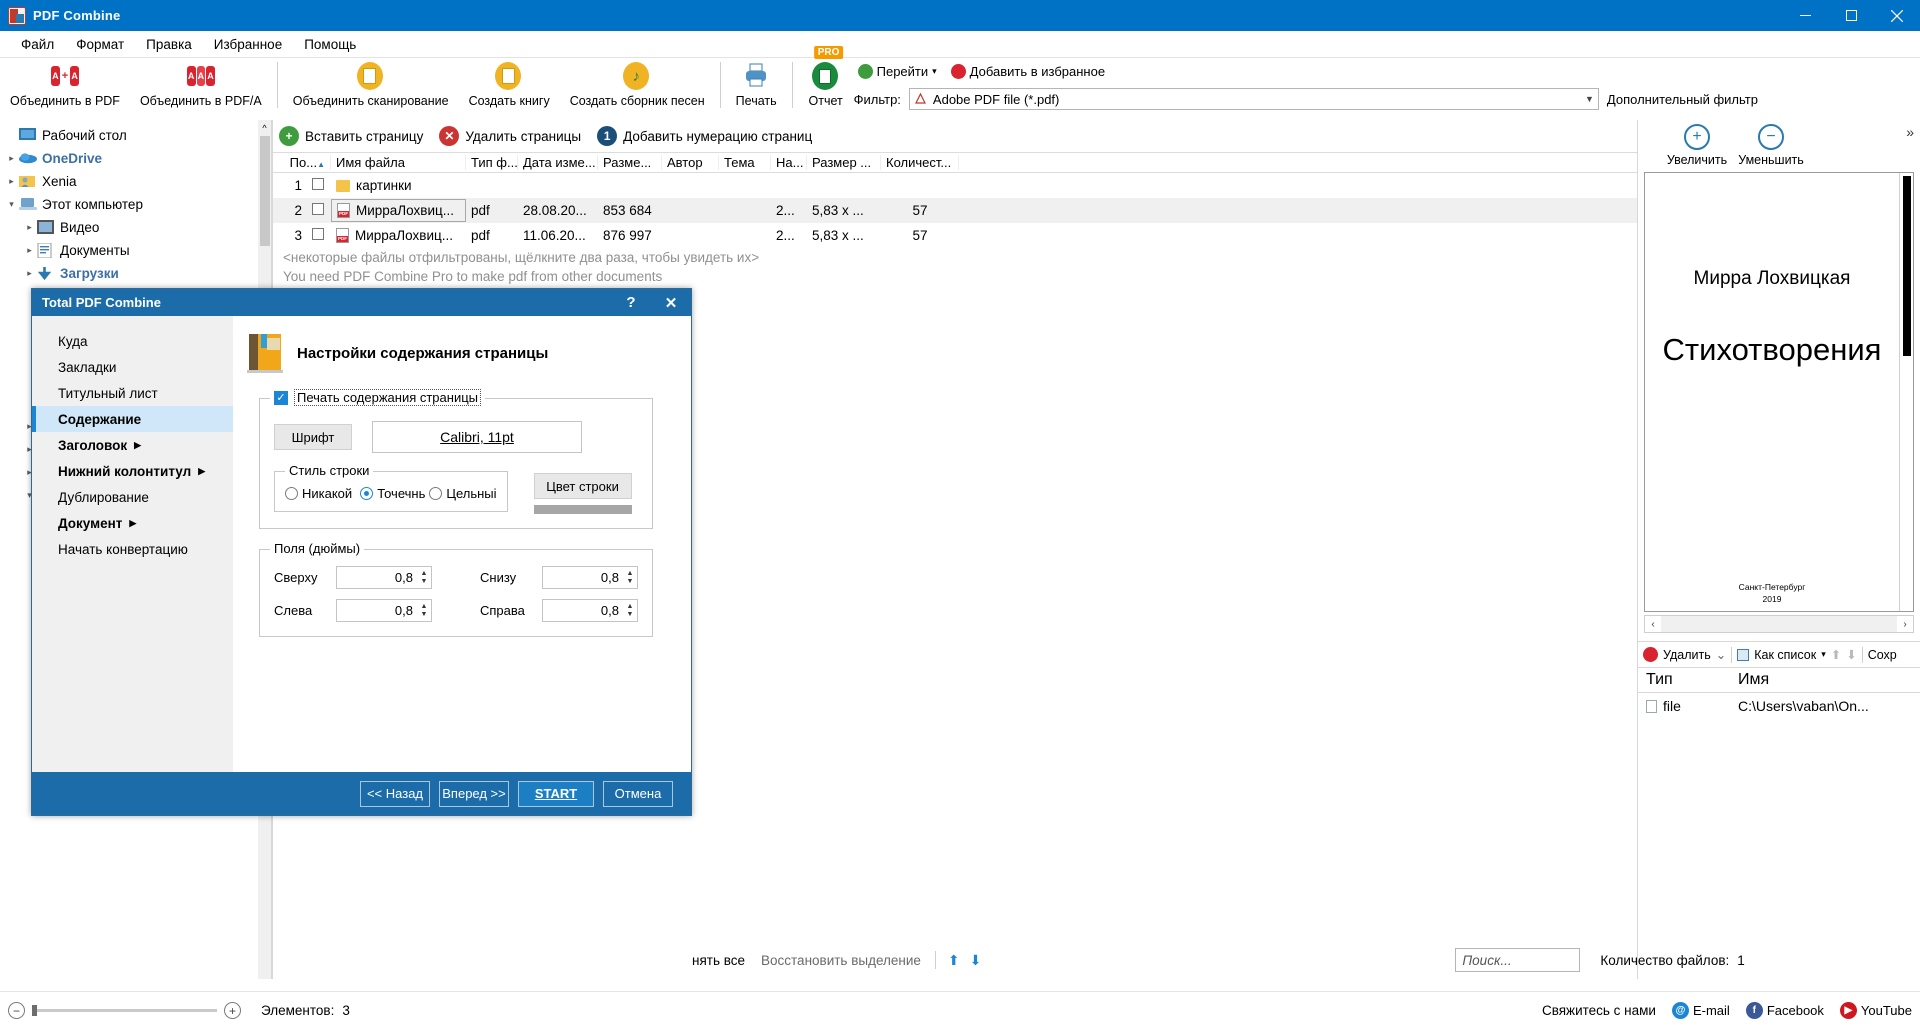 The width and height of the screenshot is (1920, 1029). Describe the element at coordinates (132, 497) in the screenshot. I see `dialog-nav-duplication: Дублирование` at that location.